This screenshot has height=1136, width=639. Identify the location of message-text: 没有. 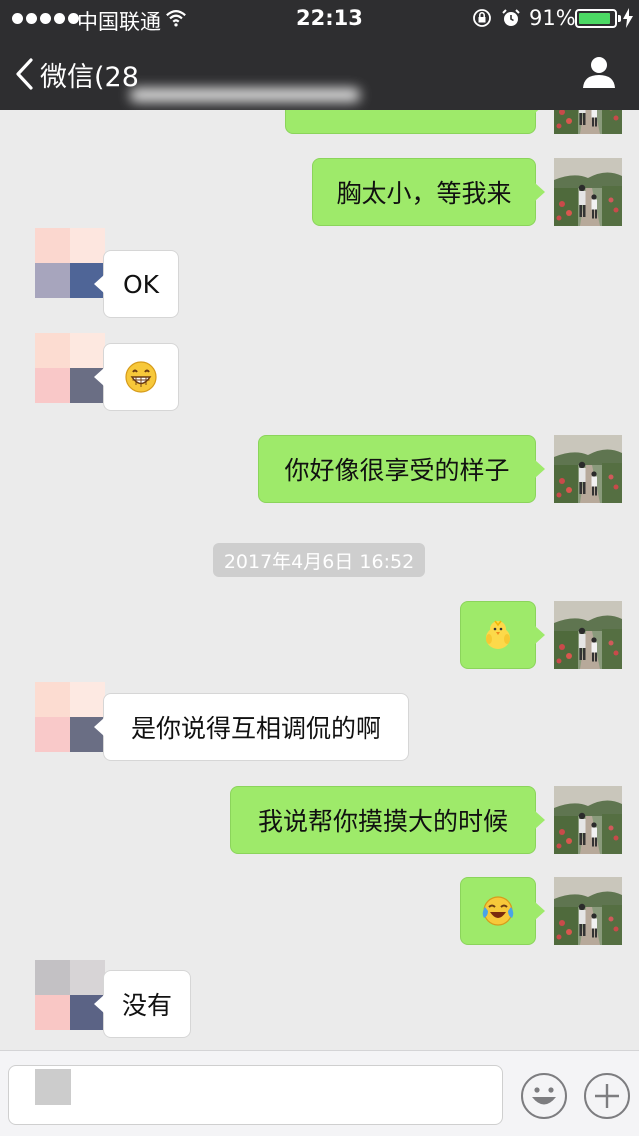
(146, 1005).